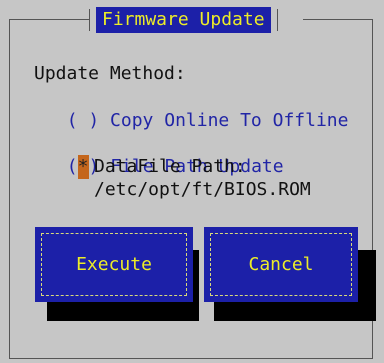  What do you see at coordinates (191, 358) in the screenshot?
I see `frame-bottom-border` at bounding box center [191, 358].